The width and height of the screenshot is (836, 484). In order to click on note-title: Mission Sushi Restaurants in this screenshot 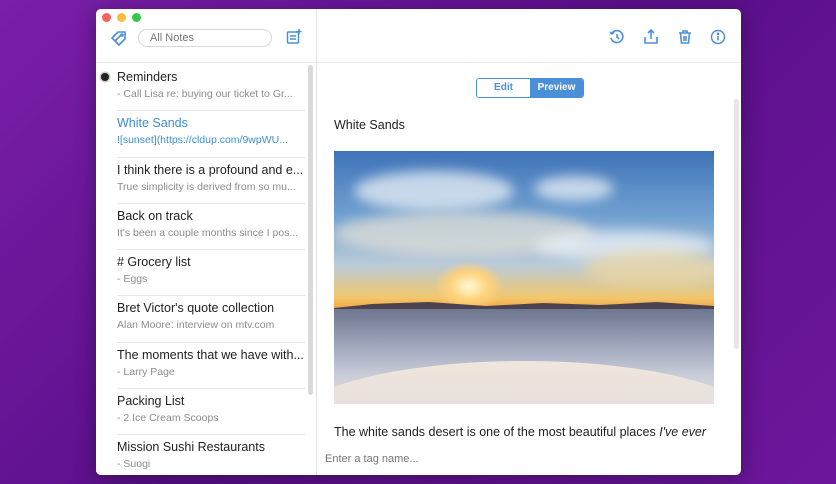, I will do `click(191, 447)`.